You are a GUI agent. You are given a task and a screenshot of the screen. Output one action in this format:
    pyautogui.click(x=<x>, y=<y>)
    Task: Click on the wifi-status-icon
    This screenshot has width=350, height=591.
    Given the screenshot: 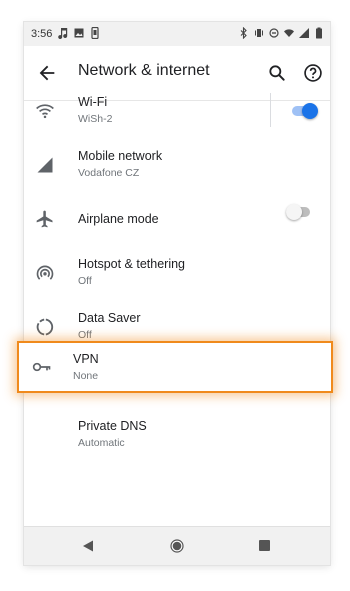 What is the action you would take?
    pyautogui.click(x=289, y=33)
    